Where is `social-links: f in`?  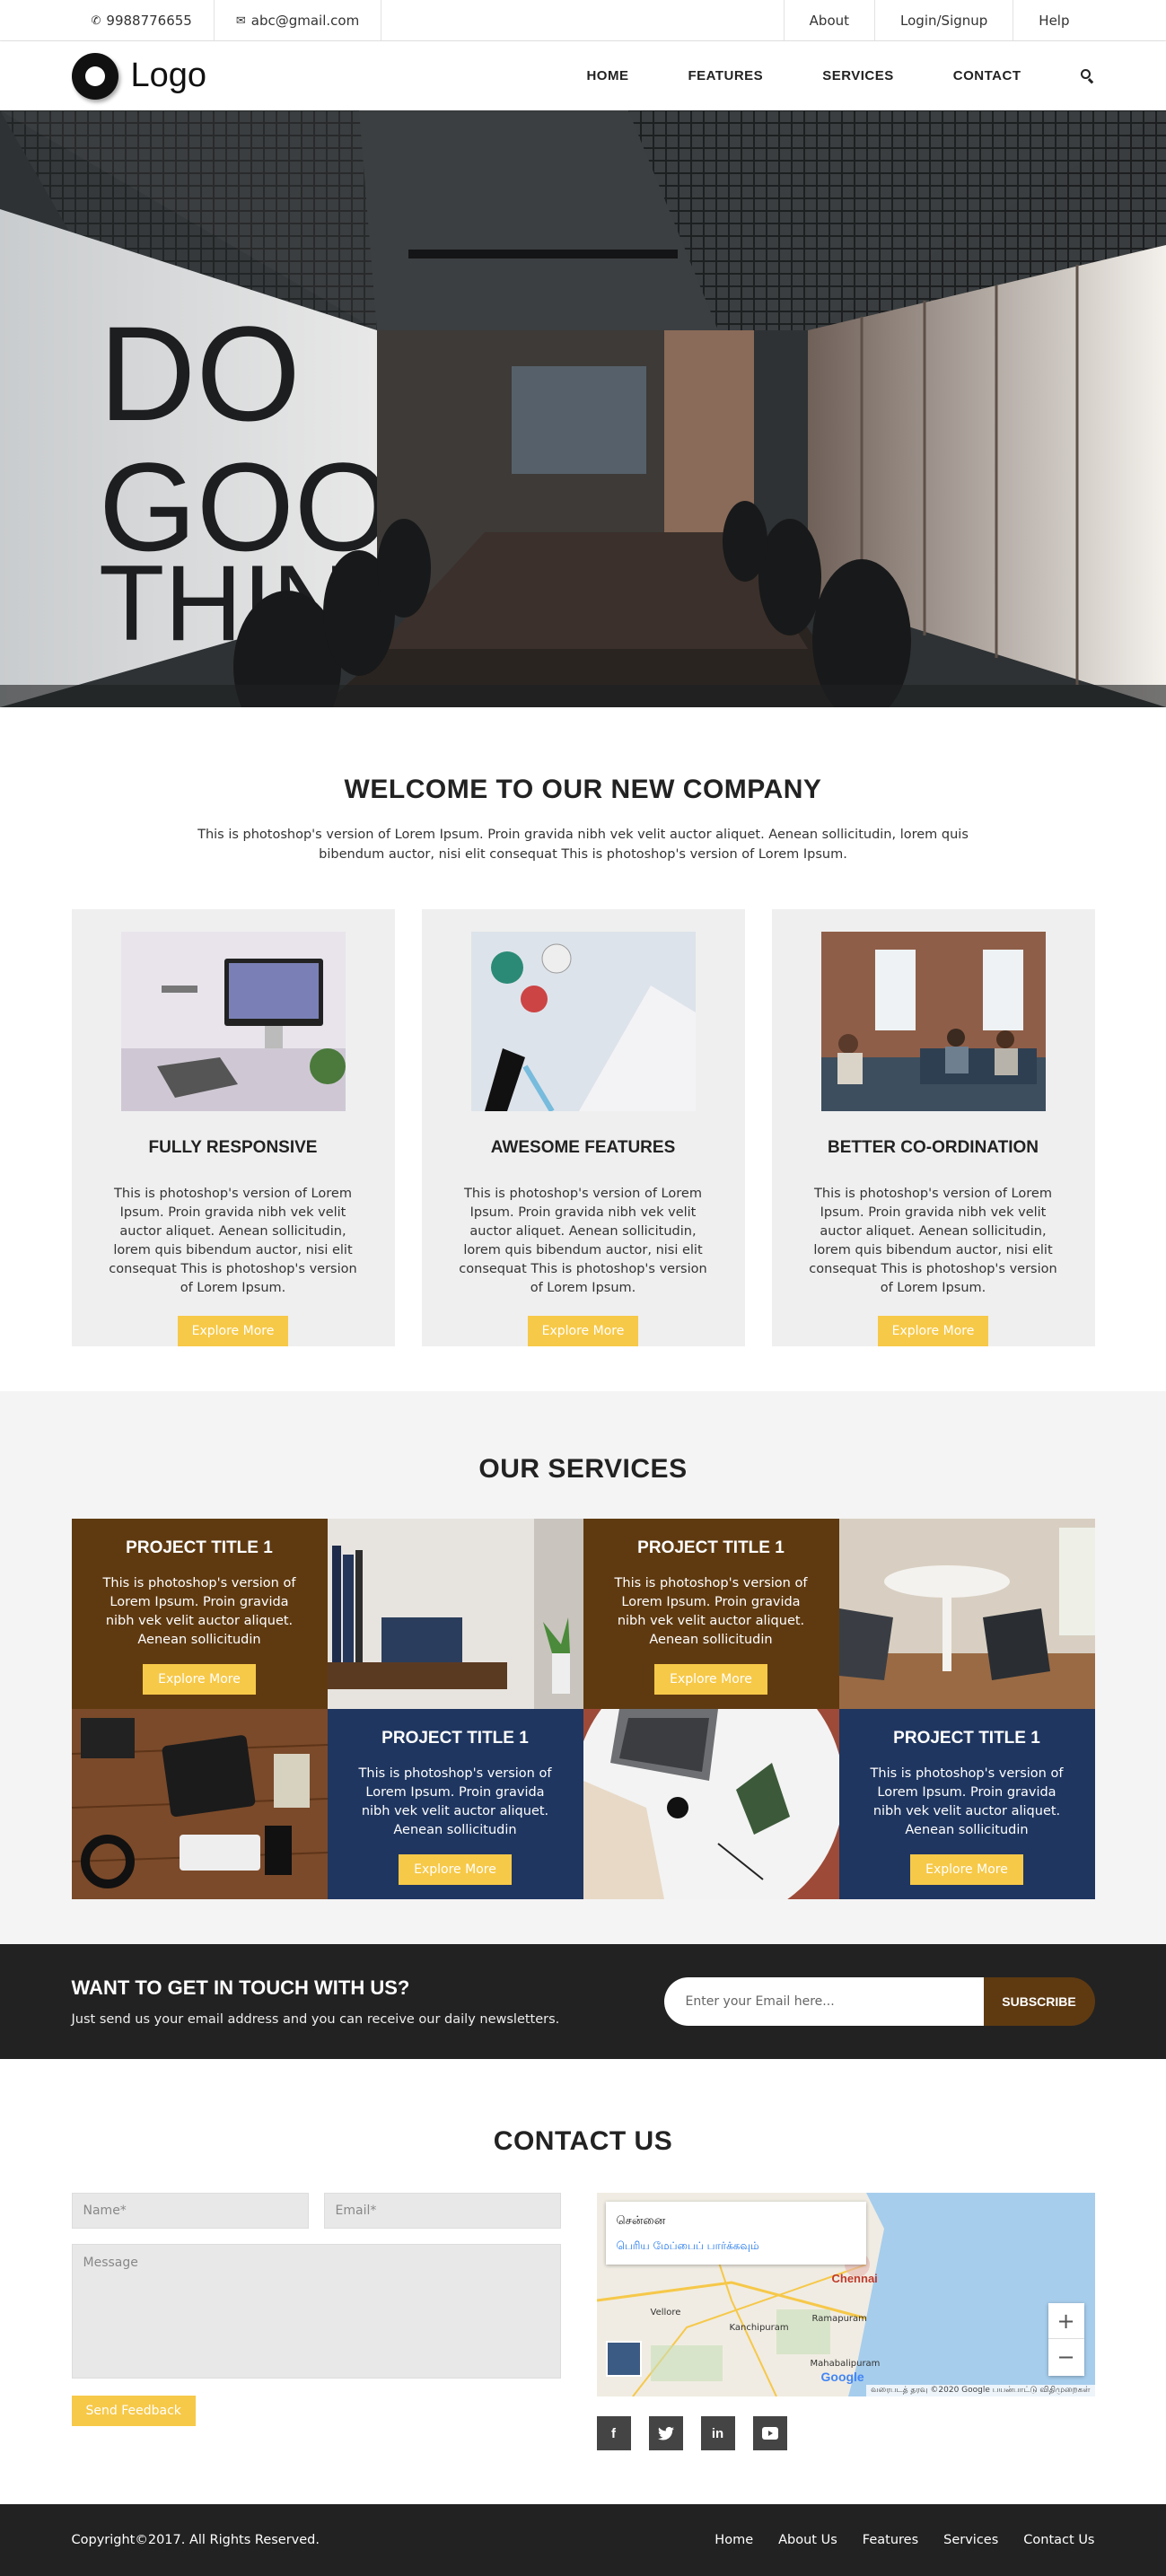 social-links: f in is located at coordinates (846, 2433).